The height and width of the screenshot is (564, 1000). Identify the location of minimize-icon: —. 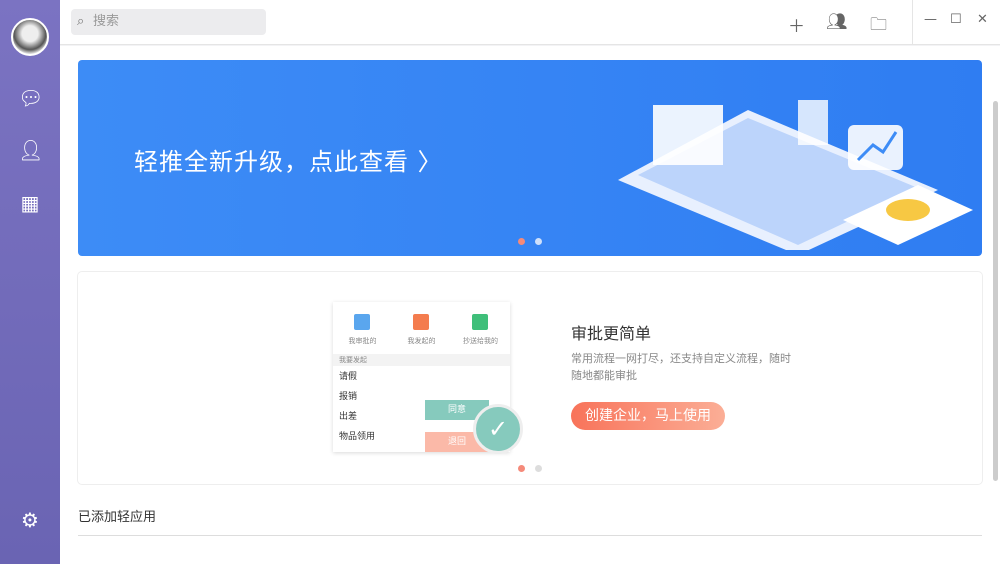
(930, 19).